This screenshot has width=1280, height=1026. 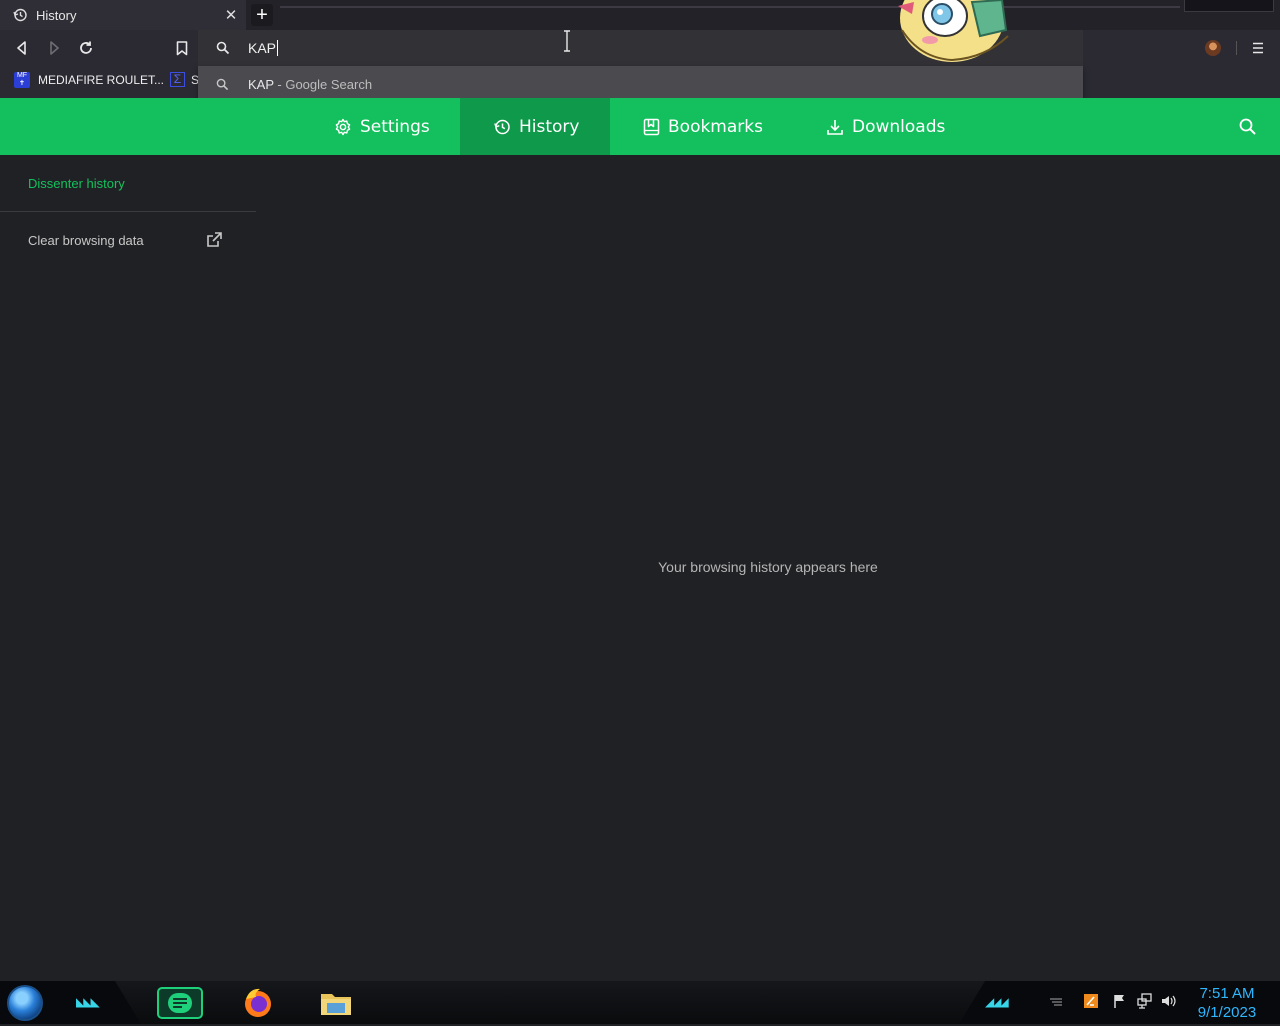 What do you see at coordinates (278, 48) in the screenshot?
I see `text-caret` at bounding box center [278, 48].